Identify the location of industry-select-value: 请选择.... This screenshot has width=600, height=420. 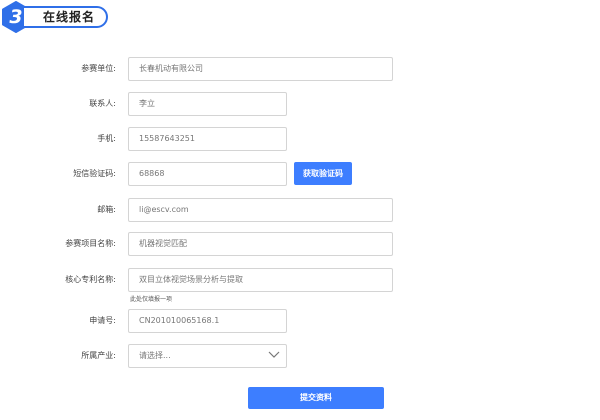
(155, 355).